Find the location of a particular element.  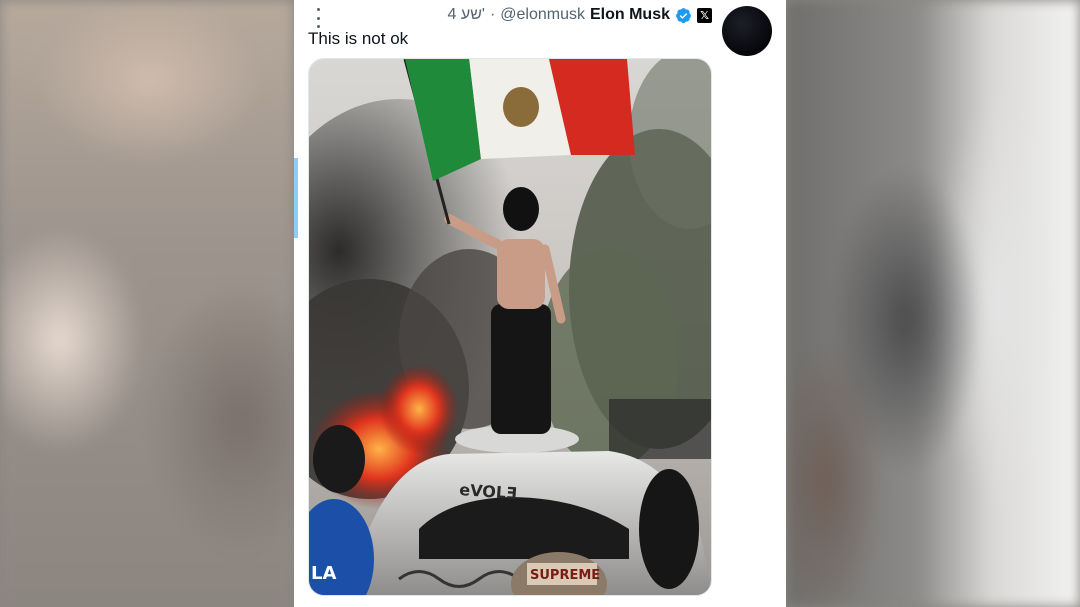

svg-text: eVOLƎ is located at coordinates (488, 491).